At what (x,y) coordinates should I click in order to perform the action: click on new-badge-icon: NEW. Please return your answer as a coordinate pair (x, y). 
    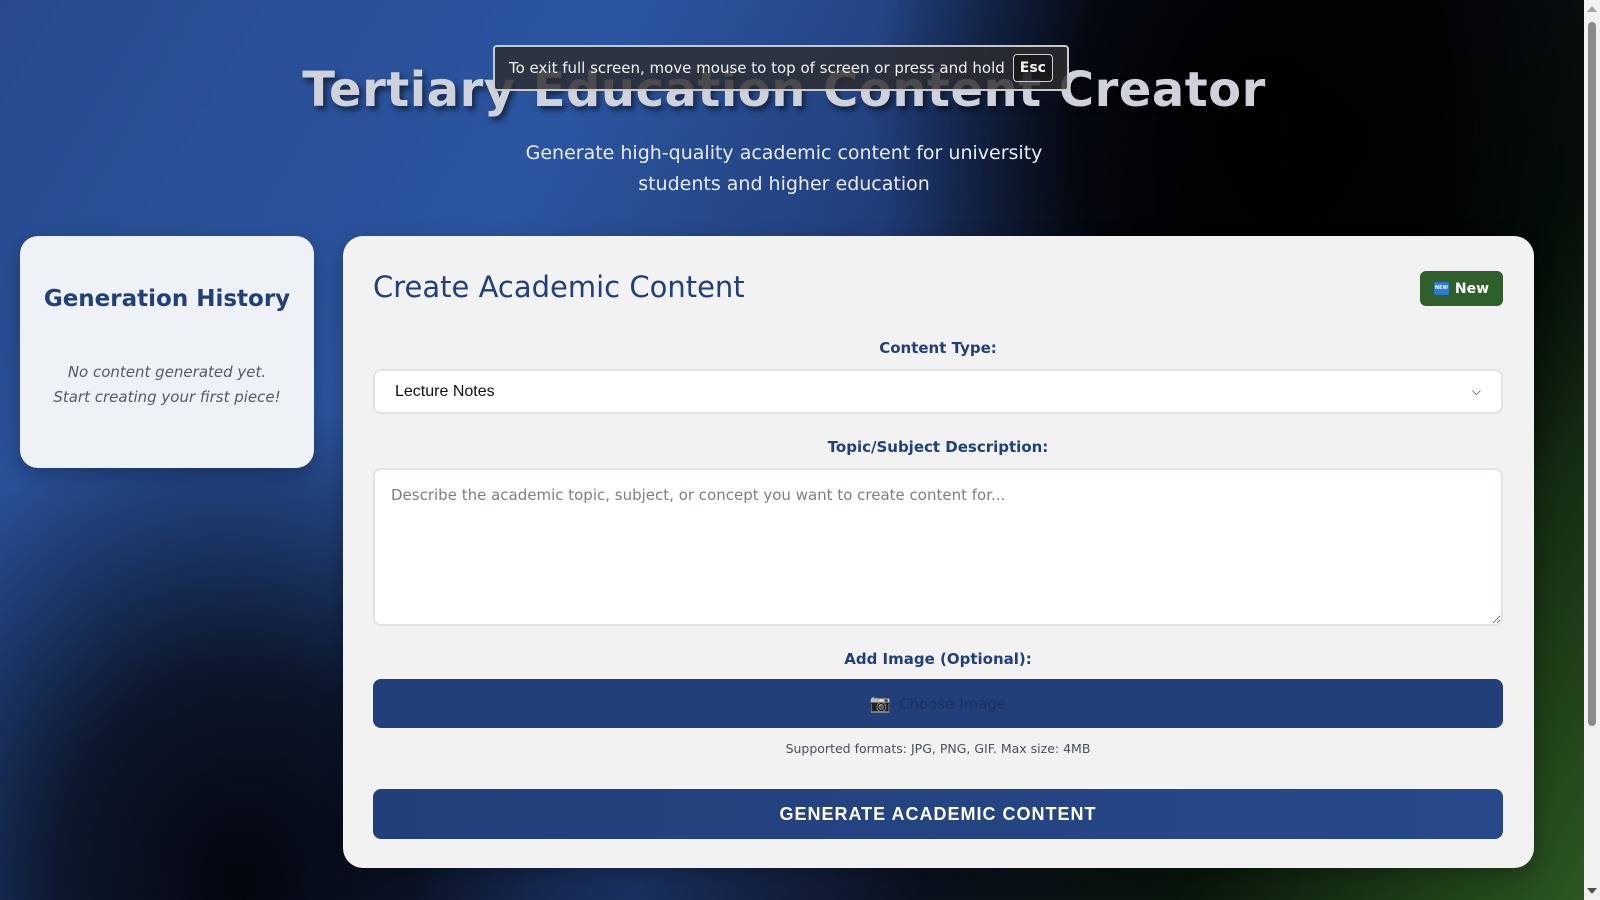
    Looking at the image, I should click on (1441, 288).